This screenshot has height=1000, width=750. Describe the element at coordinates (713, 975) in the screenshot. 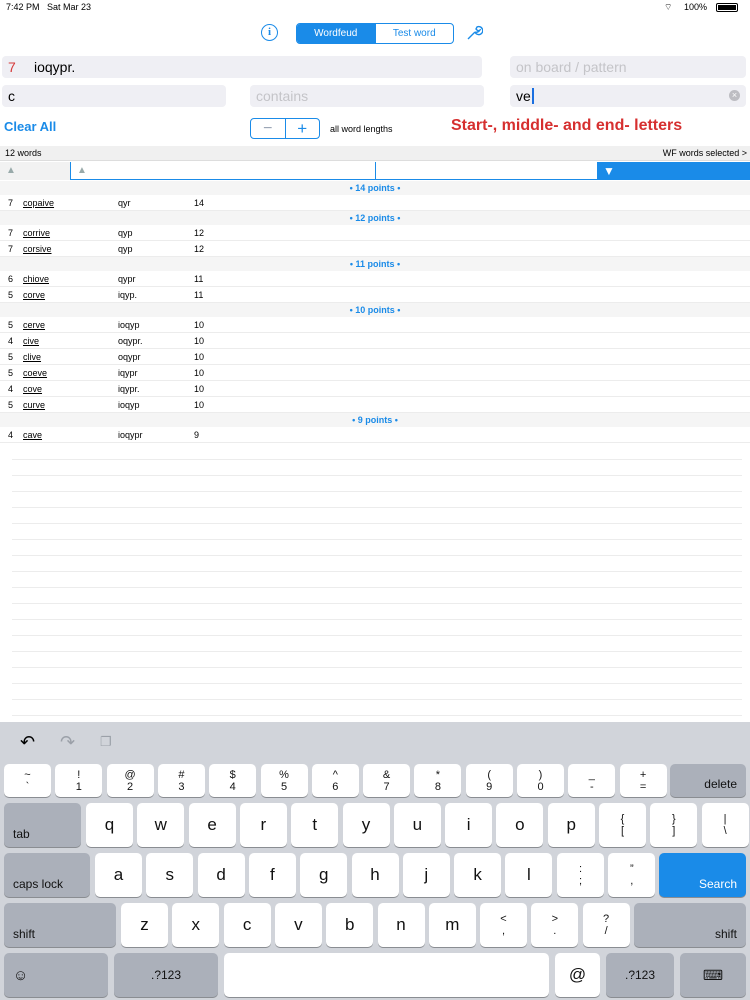

I see `hide-keyboard-key: ⌨` at that location.